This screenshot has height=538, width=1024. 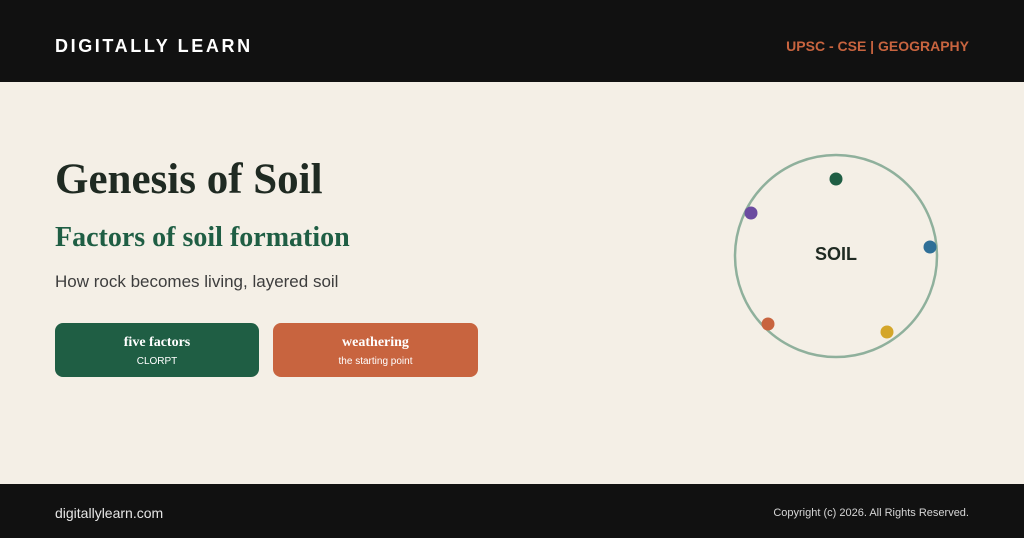 What do you see at coordinates (157, 342) in the screenshot?
I see `card-title: five factors` at bounding box center [157, 342].